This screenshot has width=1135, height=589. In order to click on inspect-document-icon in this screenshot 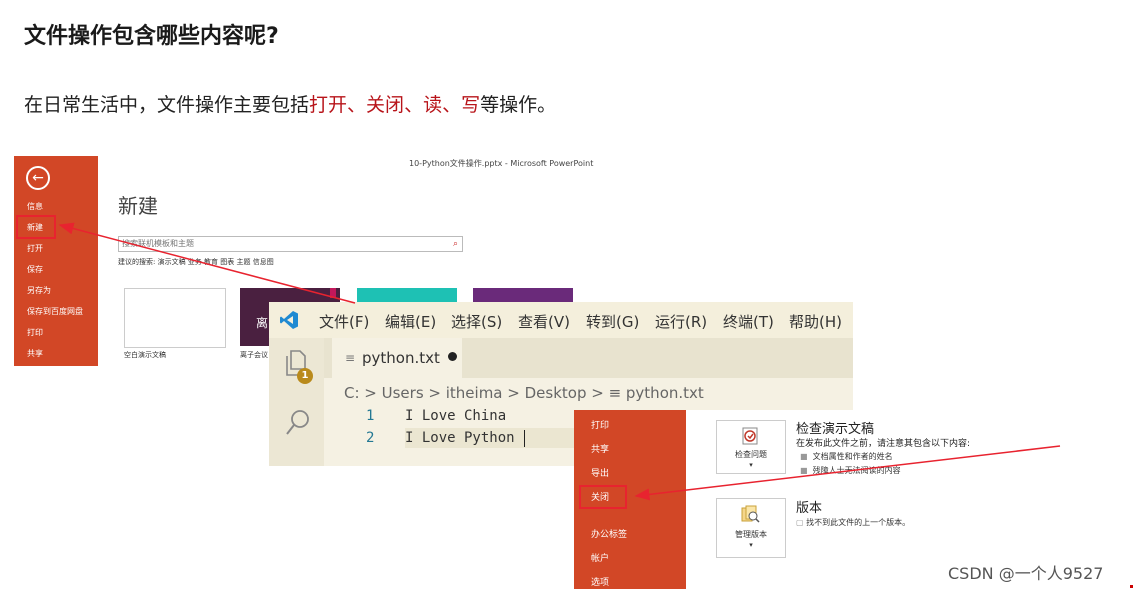, I will do `click(750, 436)`.